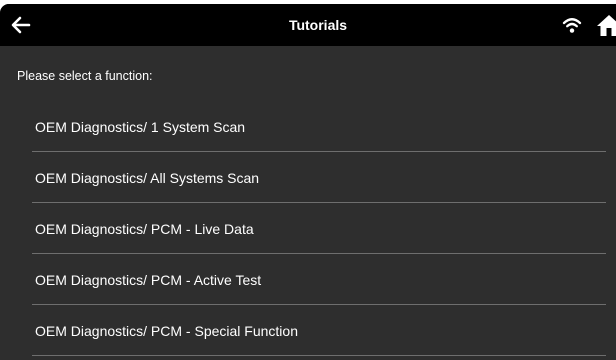  I want to click on list-item-label: OEM Diagnostics/ PCM - Live Data, so click(144, 229).